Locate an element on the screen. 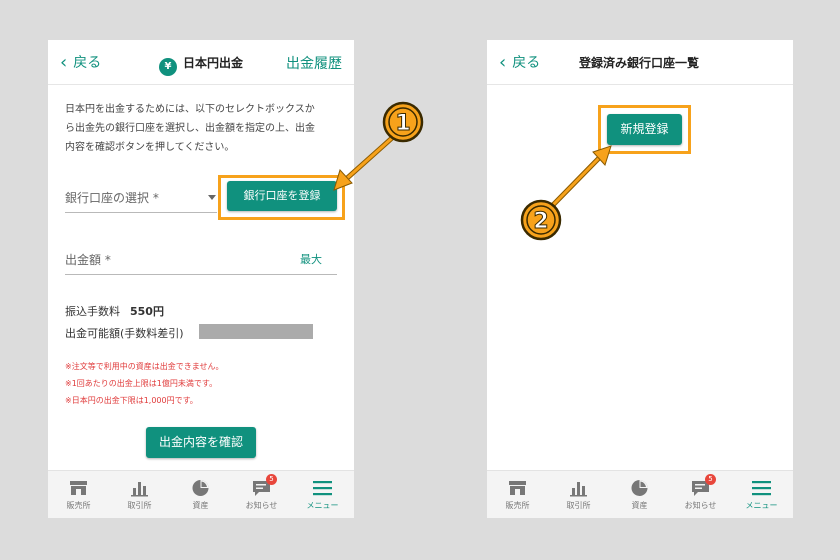 This screenshot has height=560, width=840. fee-value: 550円 is located at coordinates (147, 311).